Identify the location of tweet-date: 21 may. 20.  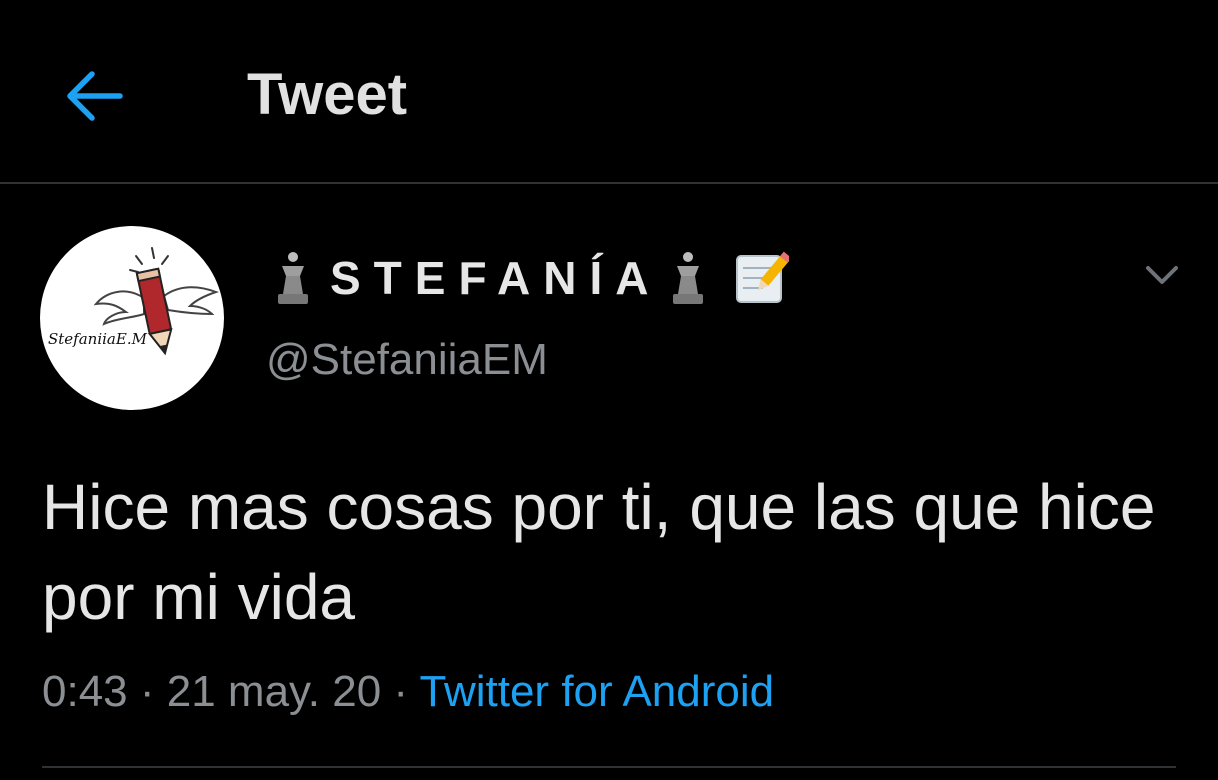
(274, 691).